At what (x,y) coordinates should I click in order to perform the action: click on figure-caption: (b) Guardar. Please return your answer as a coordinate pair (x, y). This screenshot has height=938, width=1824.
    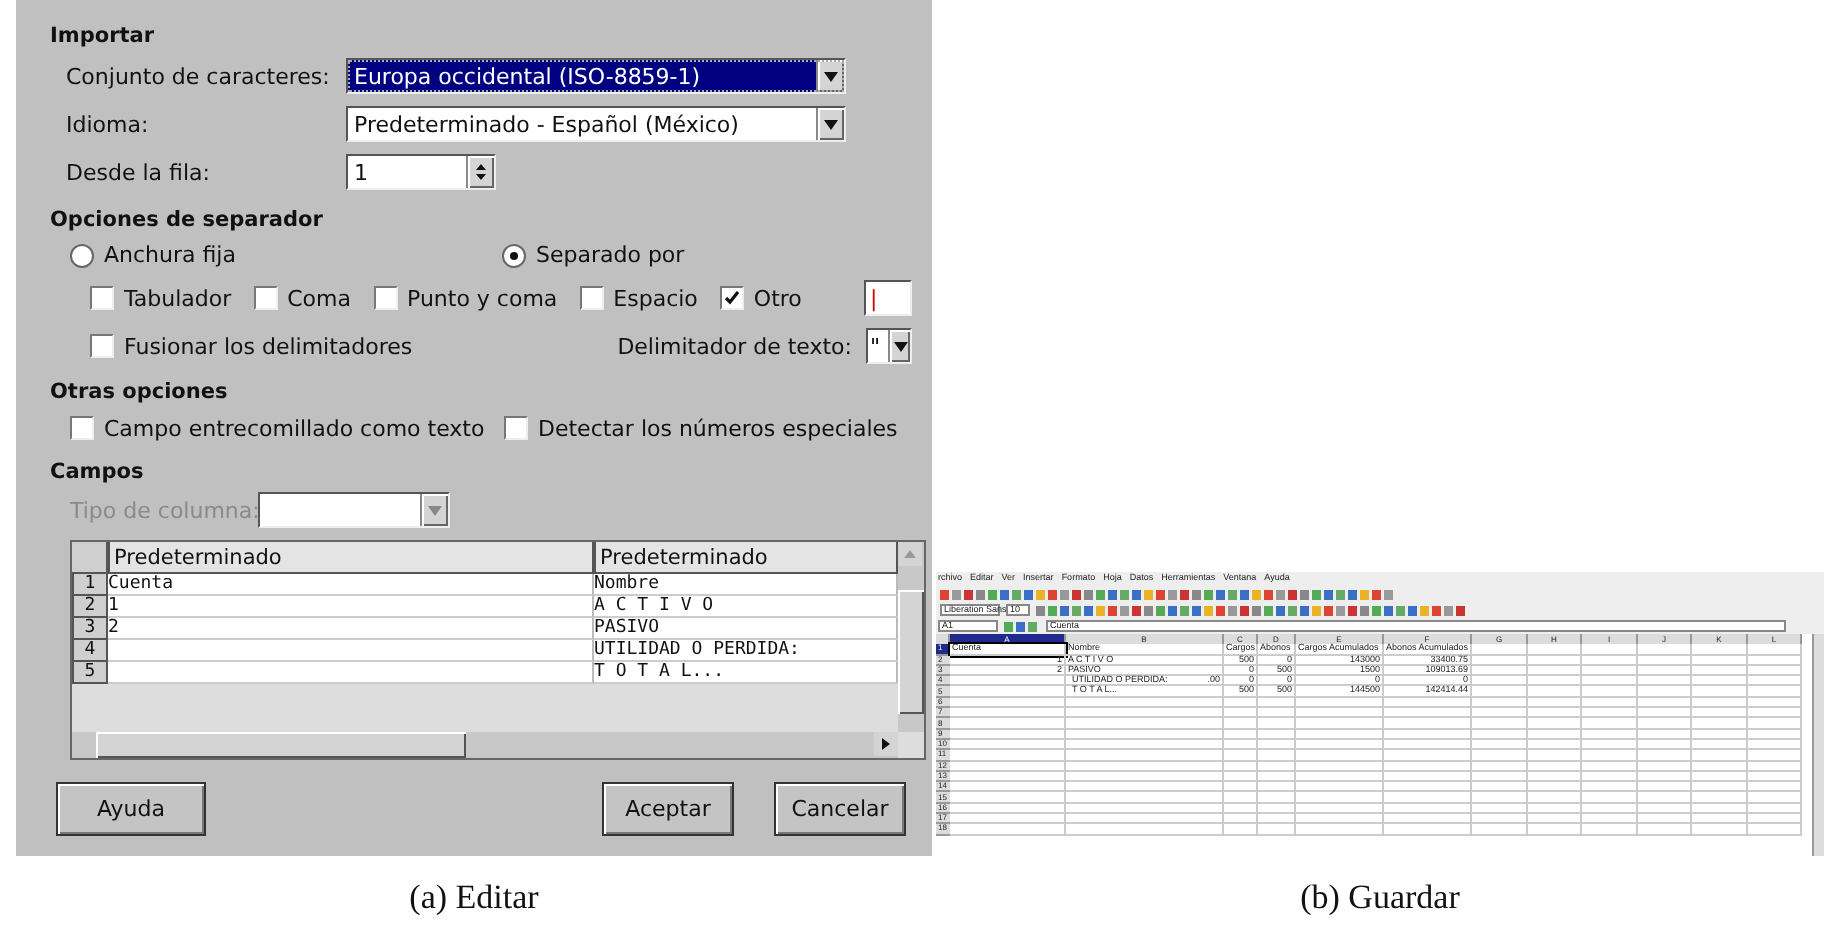
    Looking at the image, I should click on (1380, 897).